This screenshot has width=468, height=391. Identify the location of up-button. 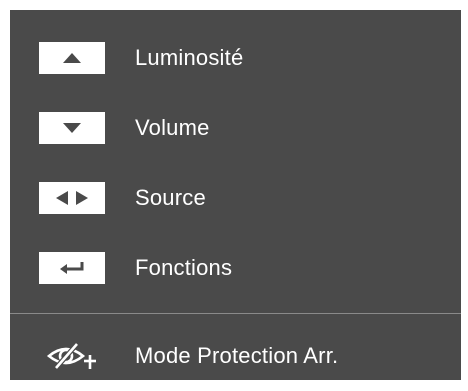
(72, 58).